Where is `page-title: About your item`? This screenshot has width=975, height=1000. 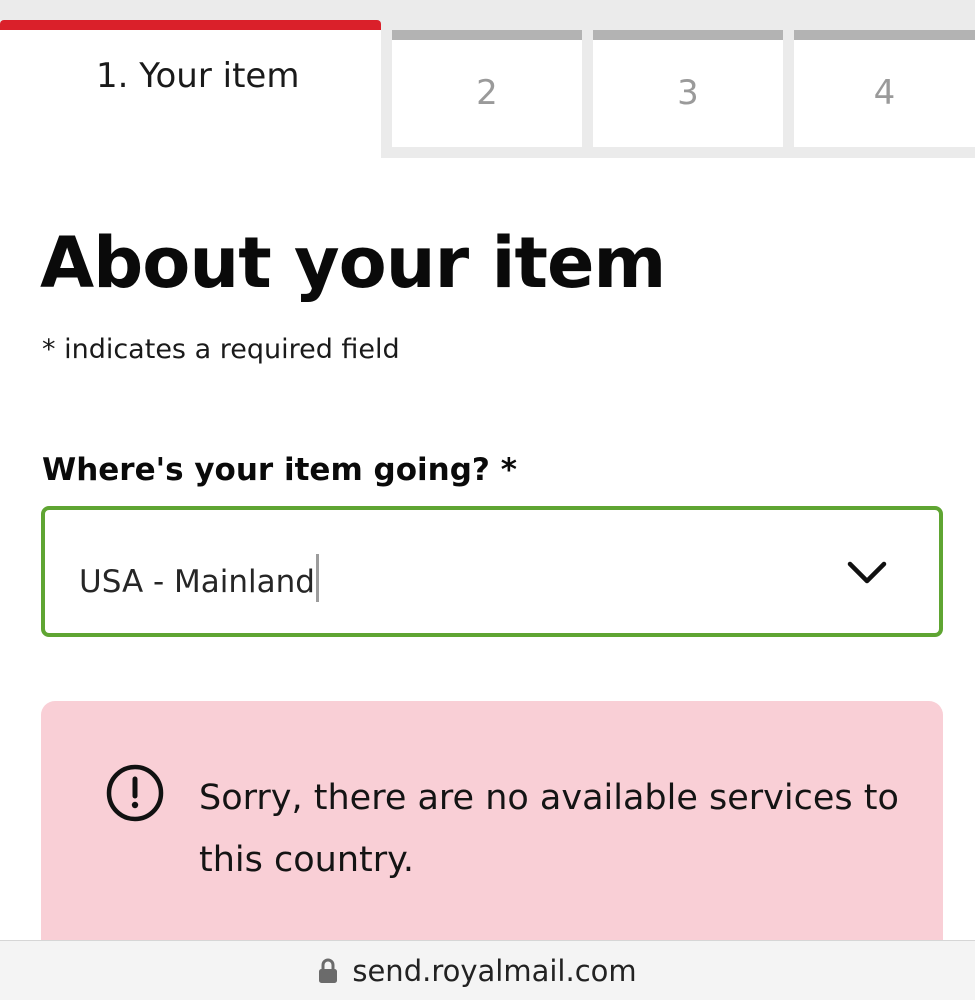 page-title: About your item is located at coordinates (353, 263).